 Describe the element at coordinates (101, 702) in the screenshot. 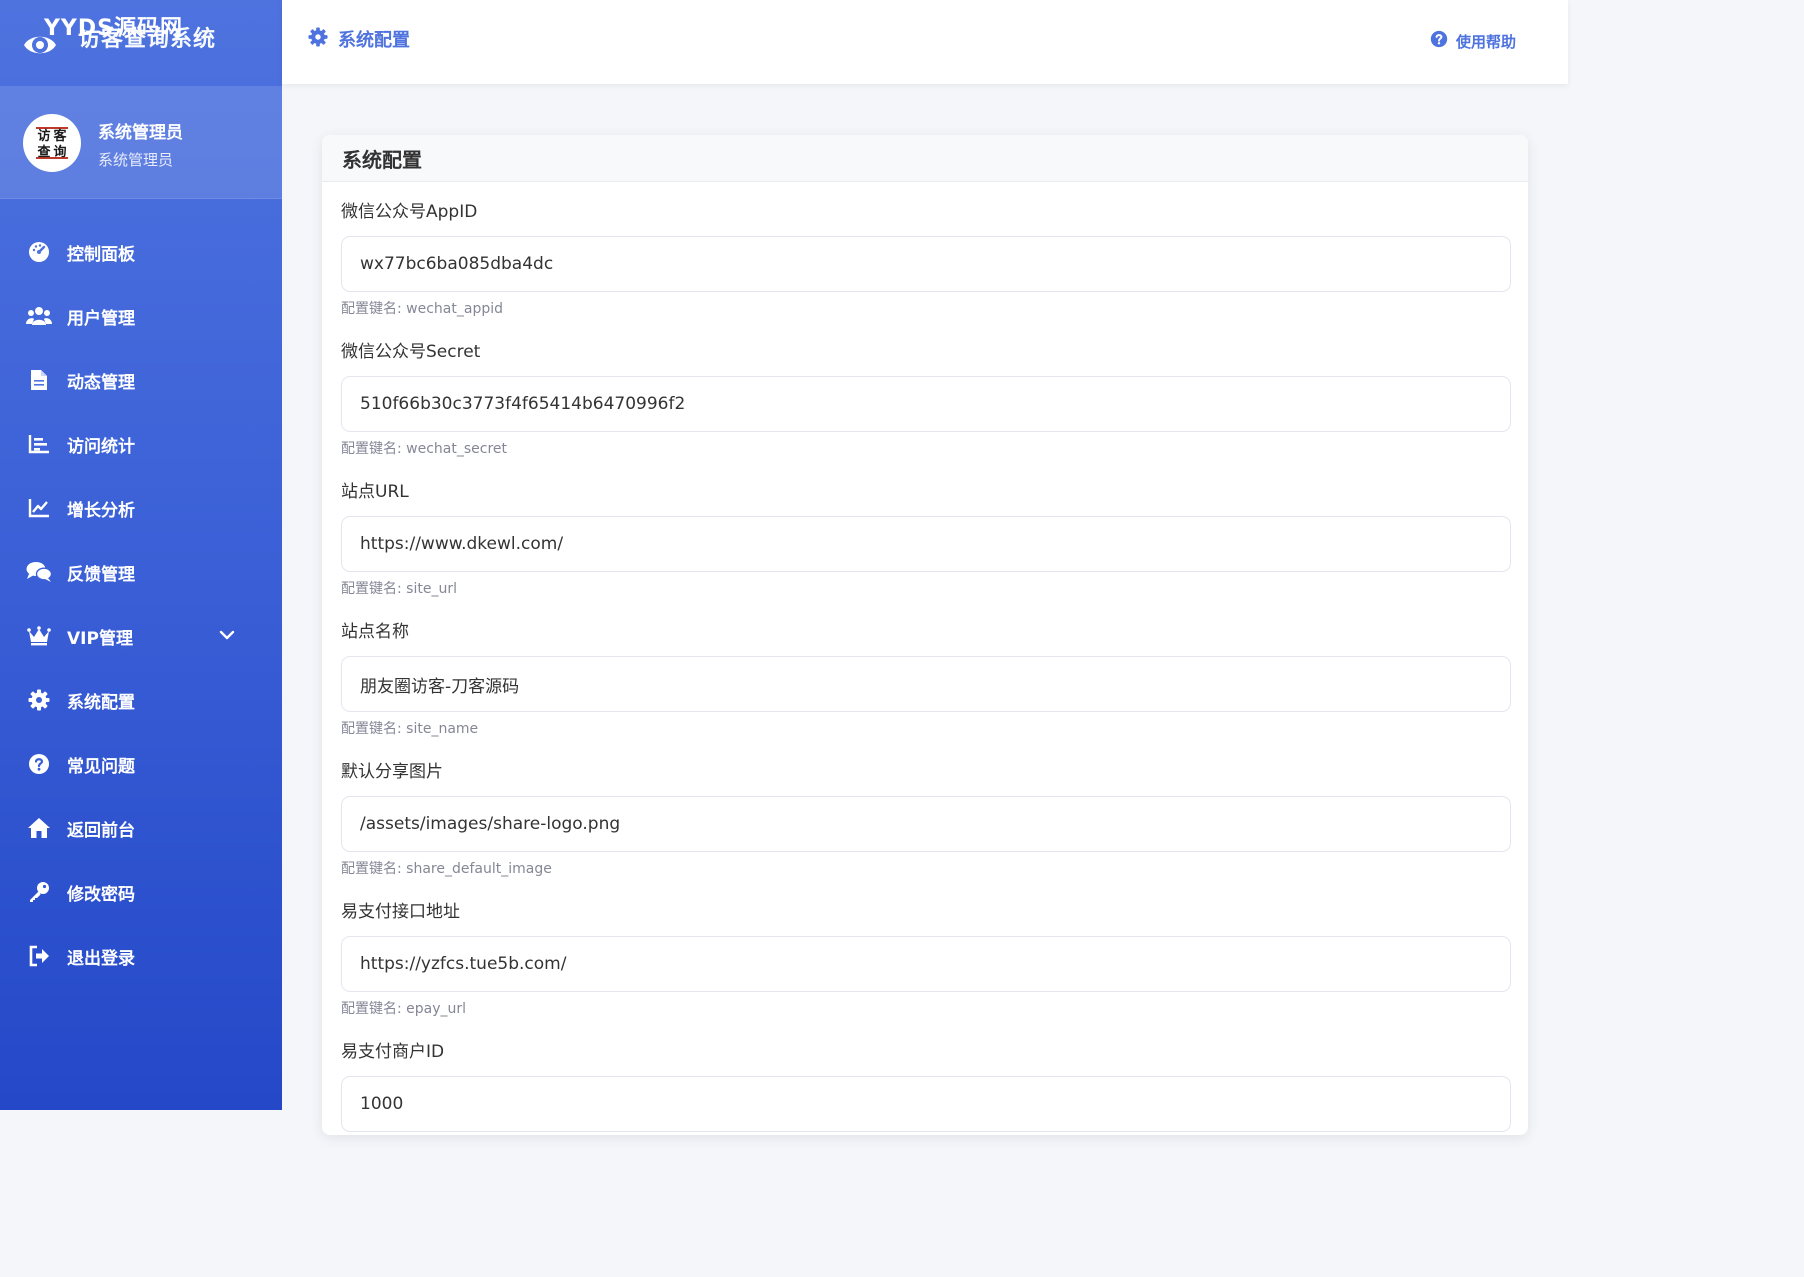

I see `sidebar-item-label: 系统配置` at that location.